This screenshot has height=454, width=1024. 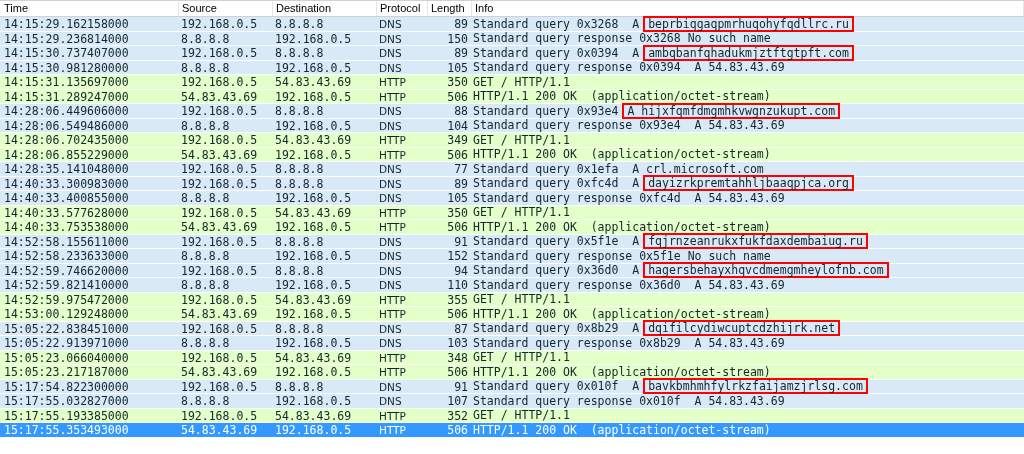 I want to click on highlighted-domain: fqjrnzeanrukxfukfdaxdembaiug.ru, so click(x=755, y=241).